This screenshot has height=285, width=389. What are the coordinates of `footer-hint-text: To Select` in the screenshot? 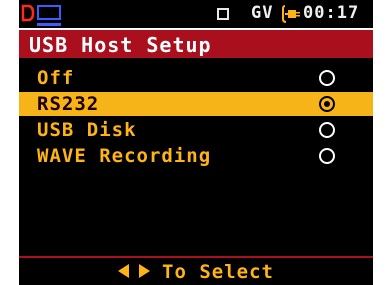 It's located at (218, 272).